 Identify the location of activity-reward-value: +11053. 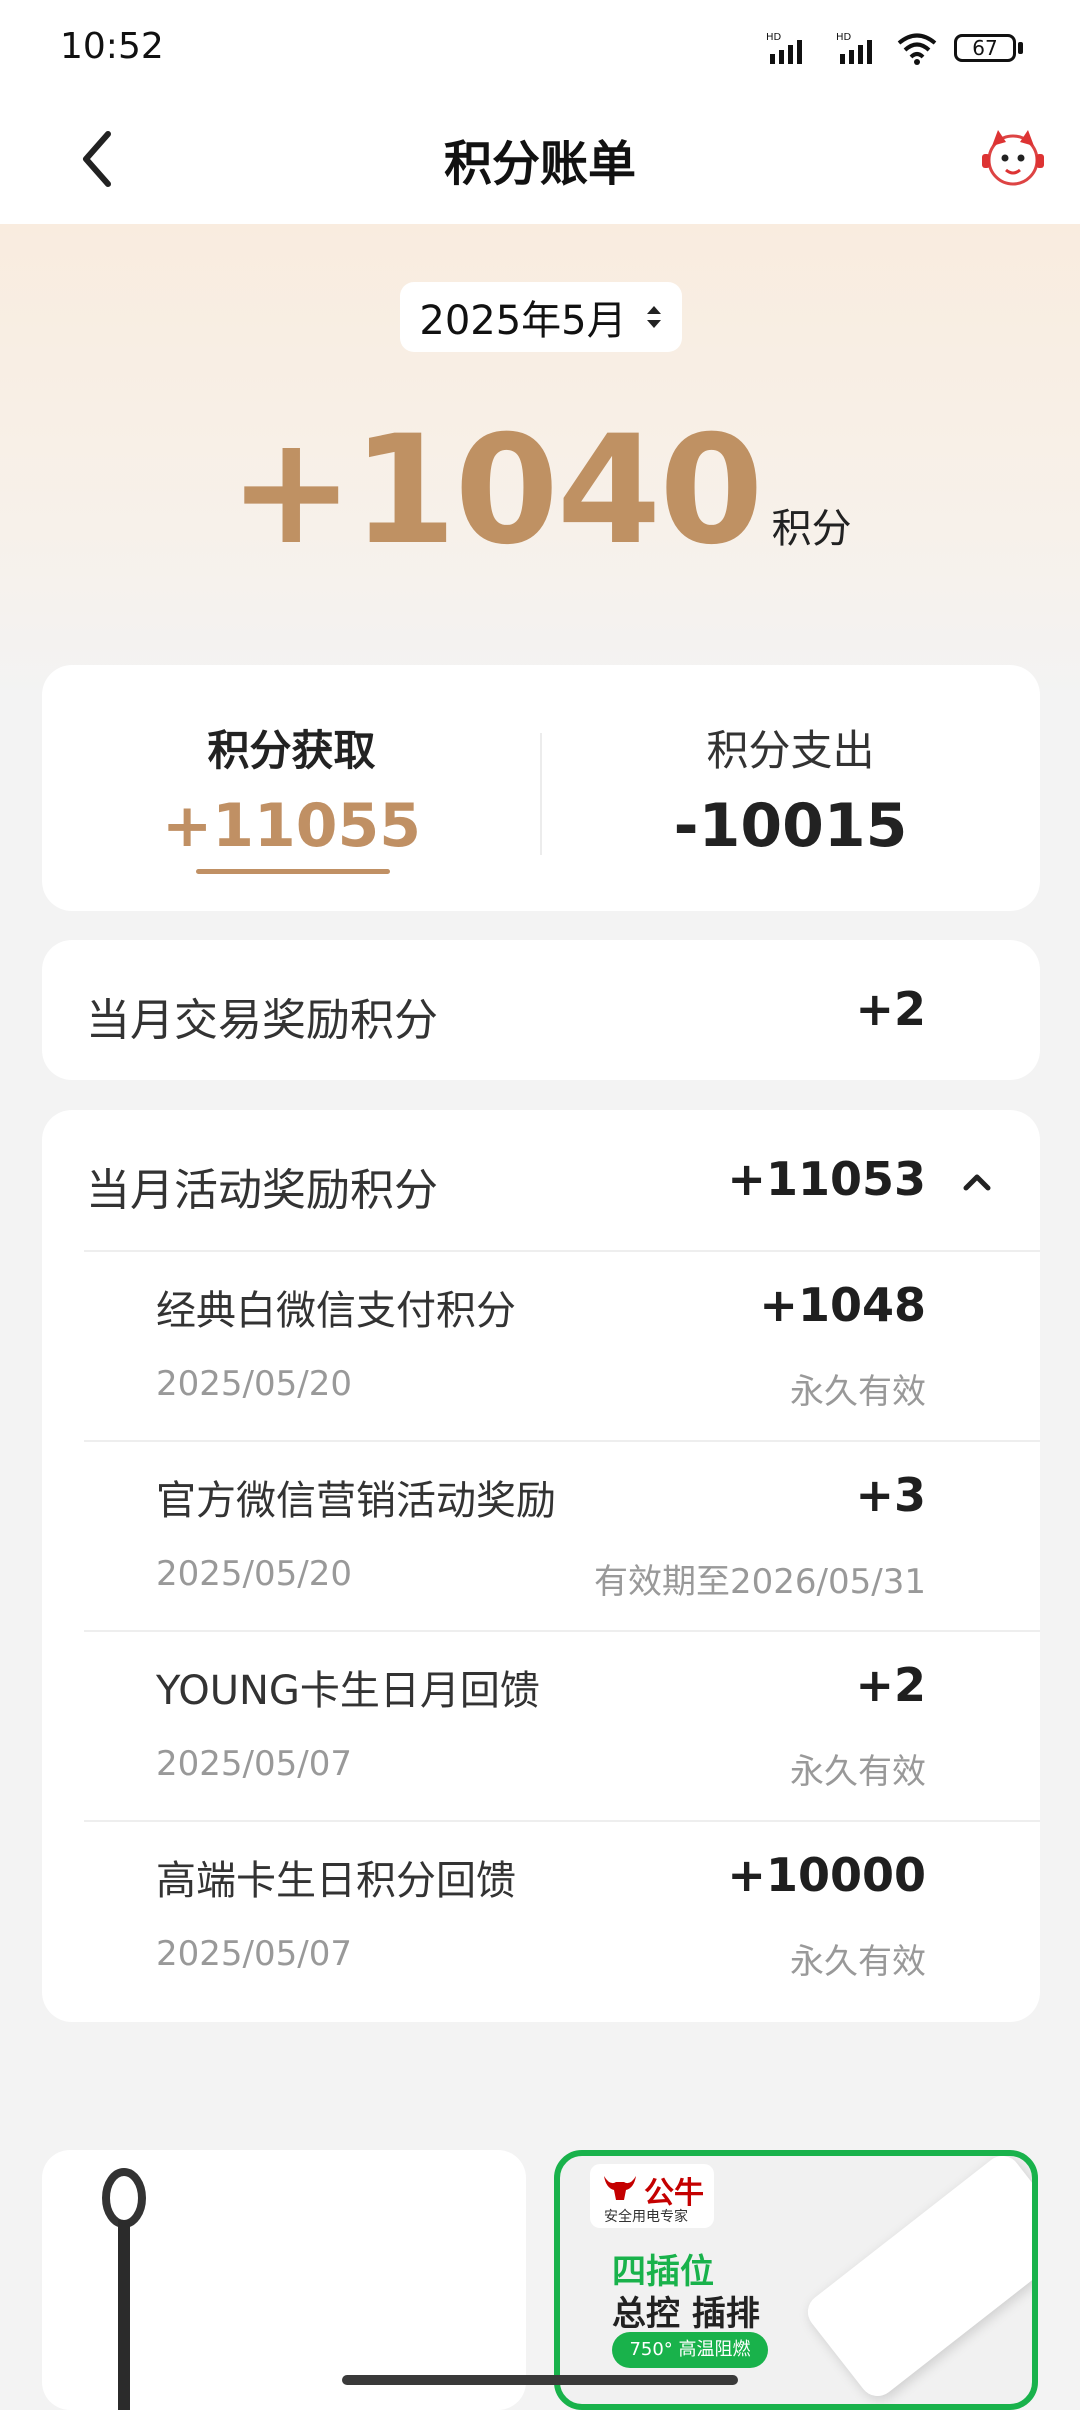
(826, 1179).